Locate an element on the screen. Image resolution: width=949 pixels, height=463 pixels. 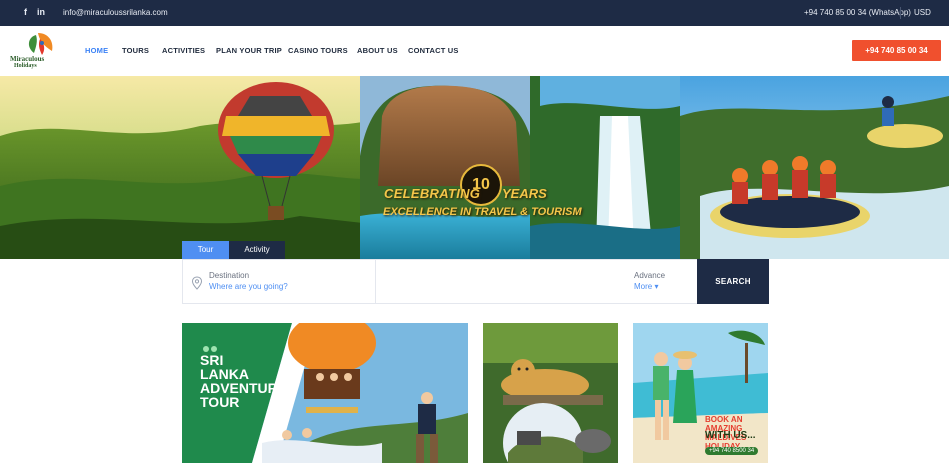
nav-contact-us: CONTACT US is located at coordinates (433, 50).